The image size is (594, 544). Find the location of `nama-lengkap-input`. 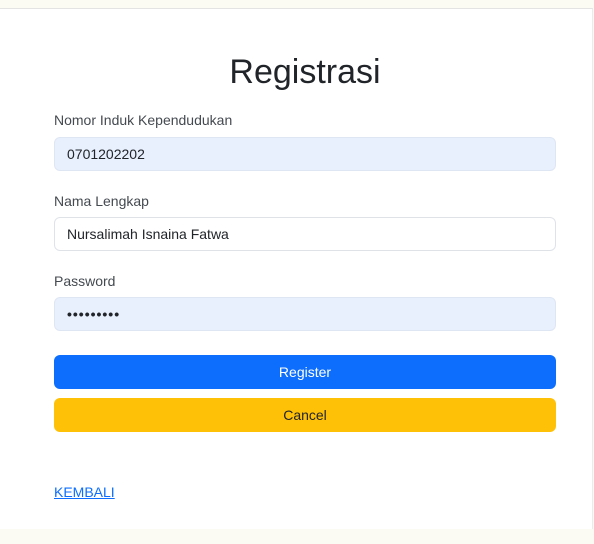

nama-lengkap-input is located at coordinates (305, 234).